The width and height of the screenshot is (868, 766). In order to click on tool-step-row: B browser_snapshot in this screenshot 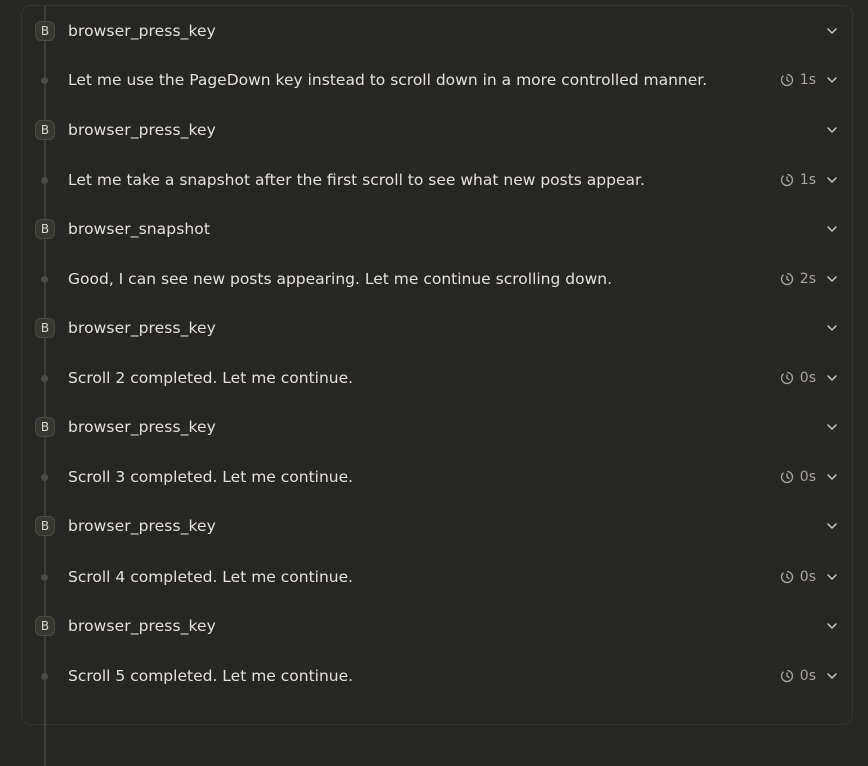, I will do `click(438, 229)`.